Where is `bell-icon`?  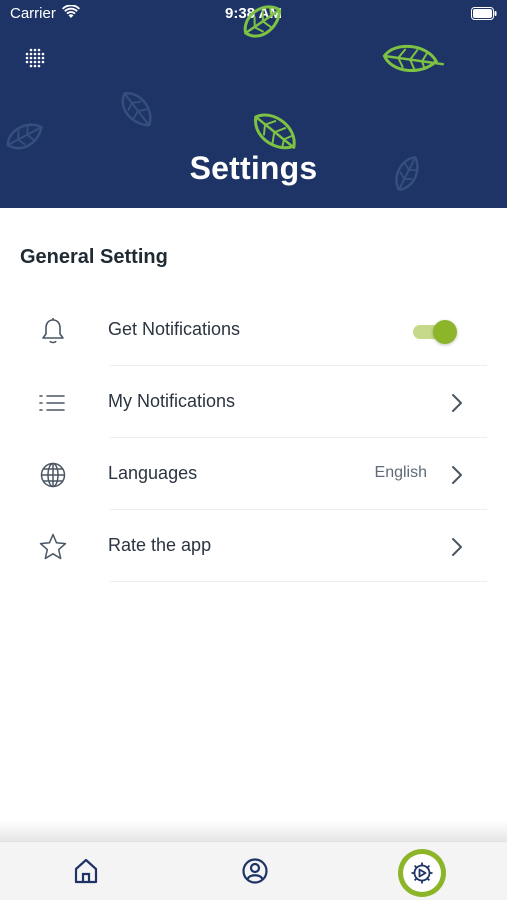
bell-icon is located at coordinates (53, 331).